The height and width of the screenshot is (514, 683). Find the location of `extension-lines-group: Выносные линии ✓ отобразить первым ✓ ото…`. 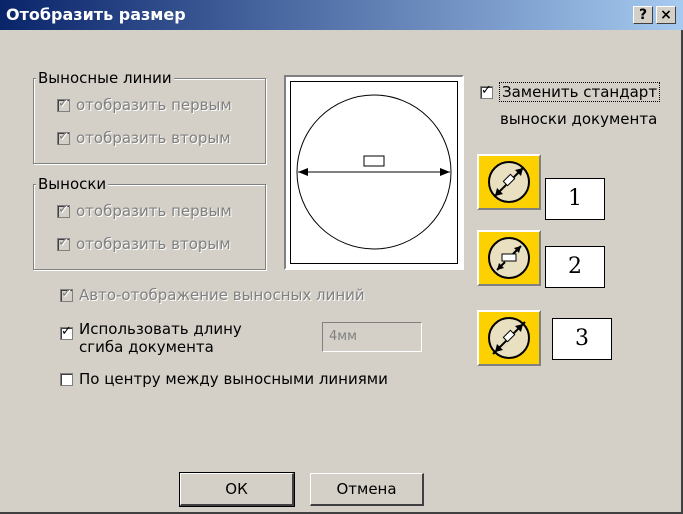

extension-lines-group: Выносные линии ✓ отобразить первым ✓ ото… is located at coordinates (149, 116).